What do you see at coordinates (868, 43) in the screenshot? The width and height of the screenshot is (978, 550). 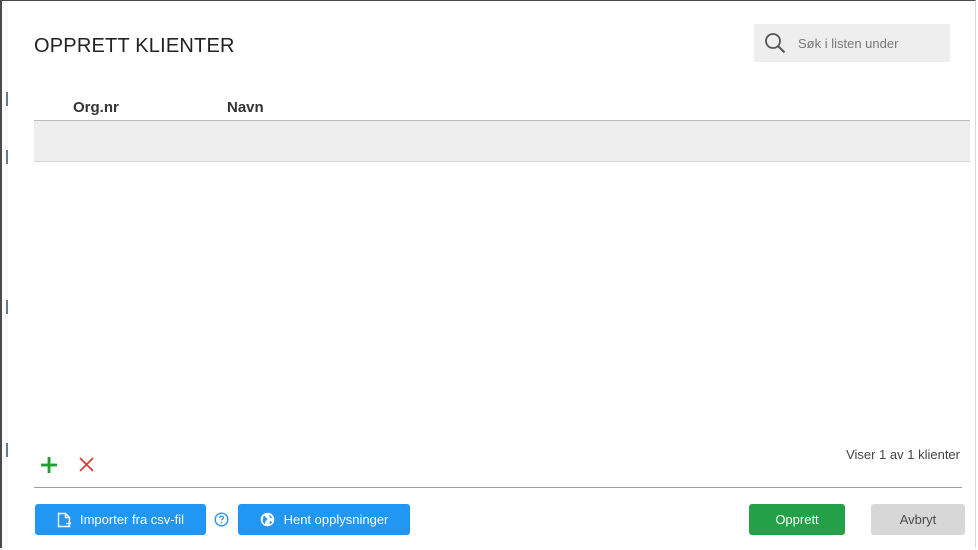 I see `search-input` at bounding box center [868, 43].